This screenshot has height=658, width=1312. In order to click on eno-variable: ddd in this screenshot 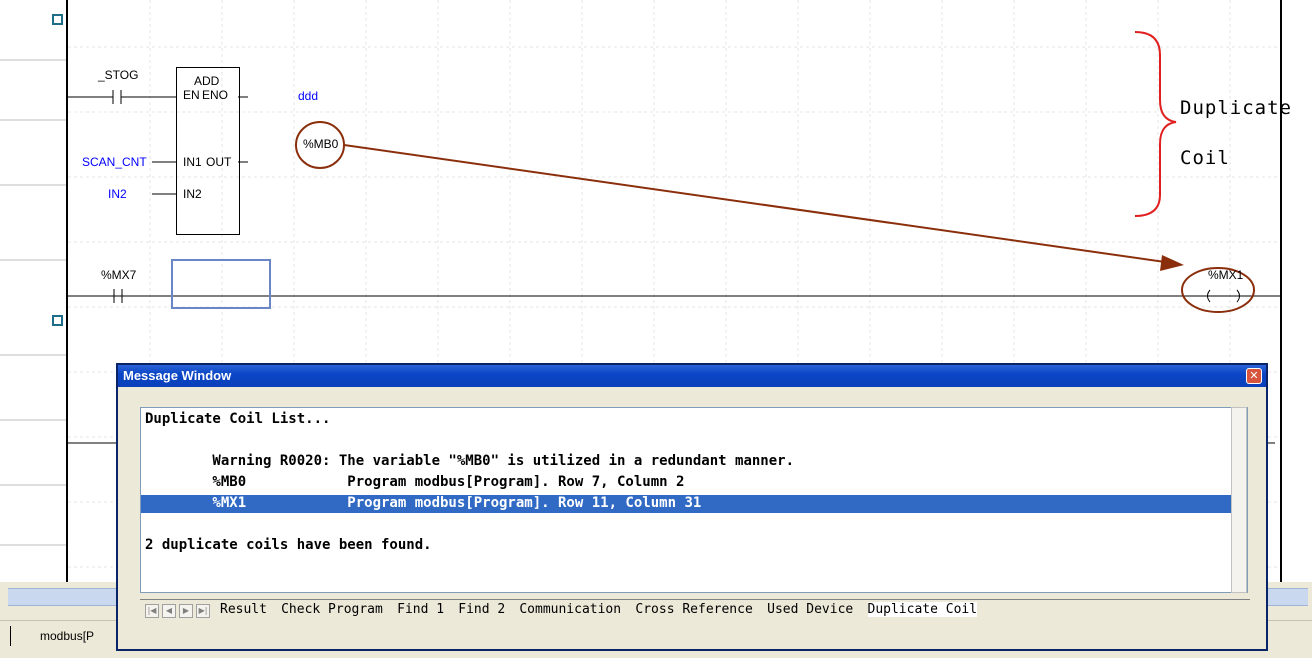, I will do `click(308, 96)`.